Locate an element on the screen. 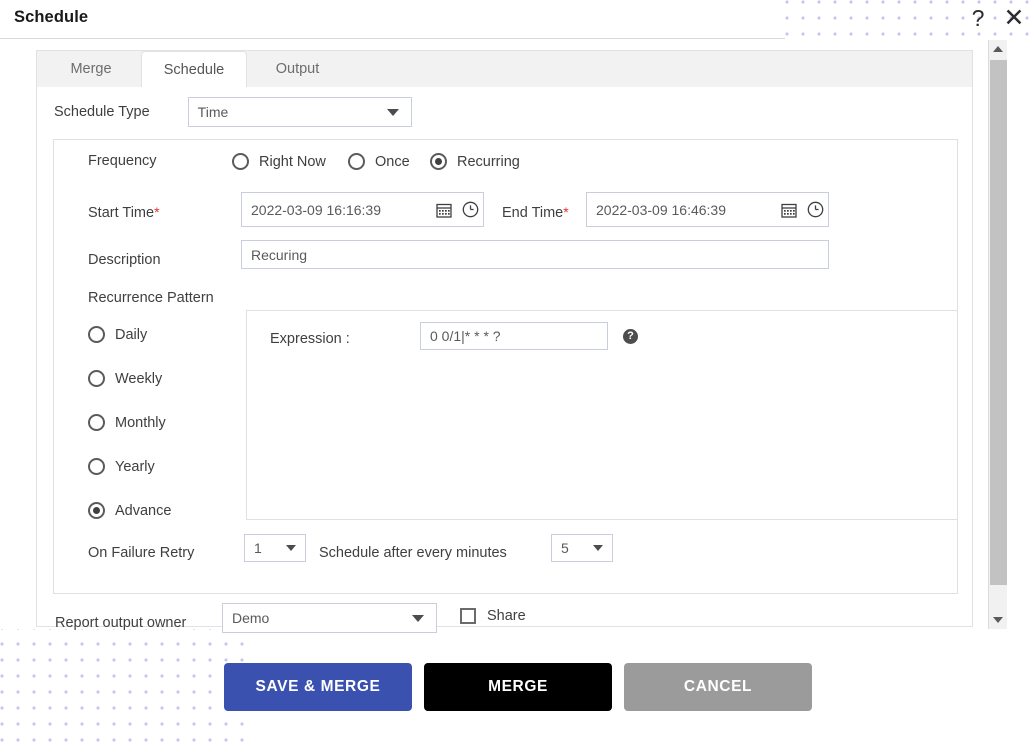  expression-input: 0 0/1|* * * ? is located at coordinates (514, 336).